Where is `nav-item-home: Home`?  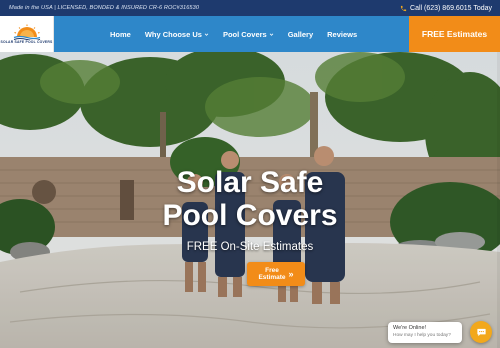 nav-item-home: Home is located at coordinates (120, 34).